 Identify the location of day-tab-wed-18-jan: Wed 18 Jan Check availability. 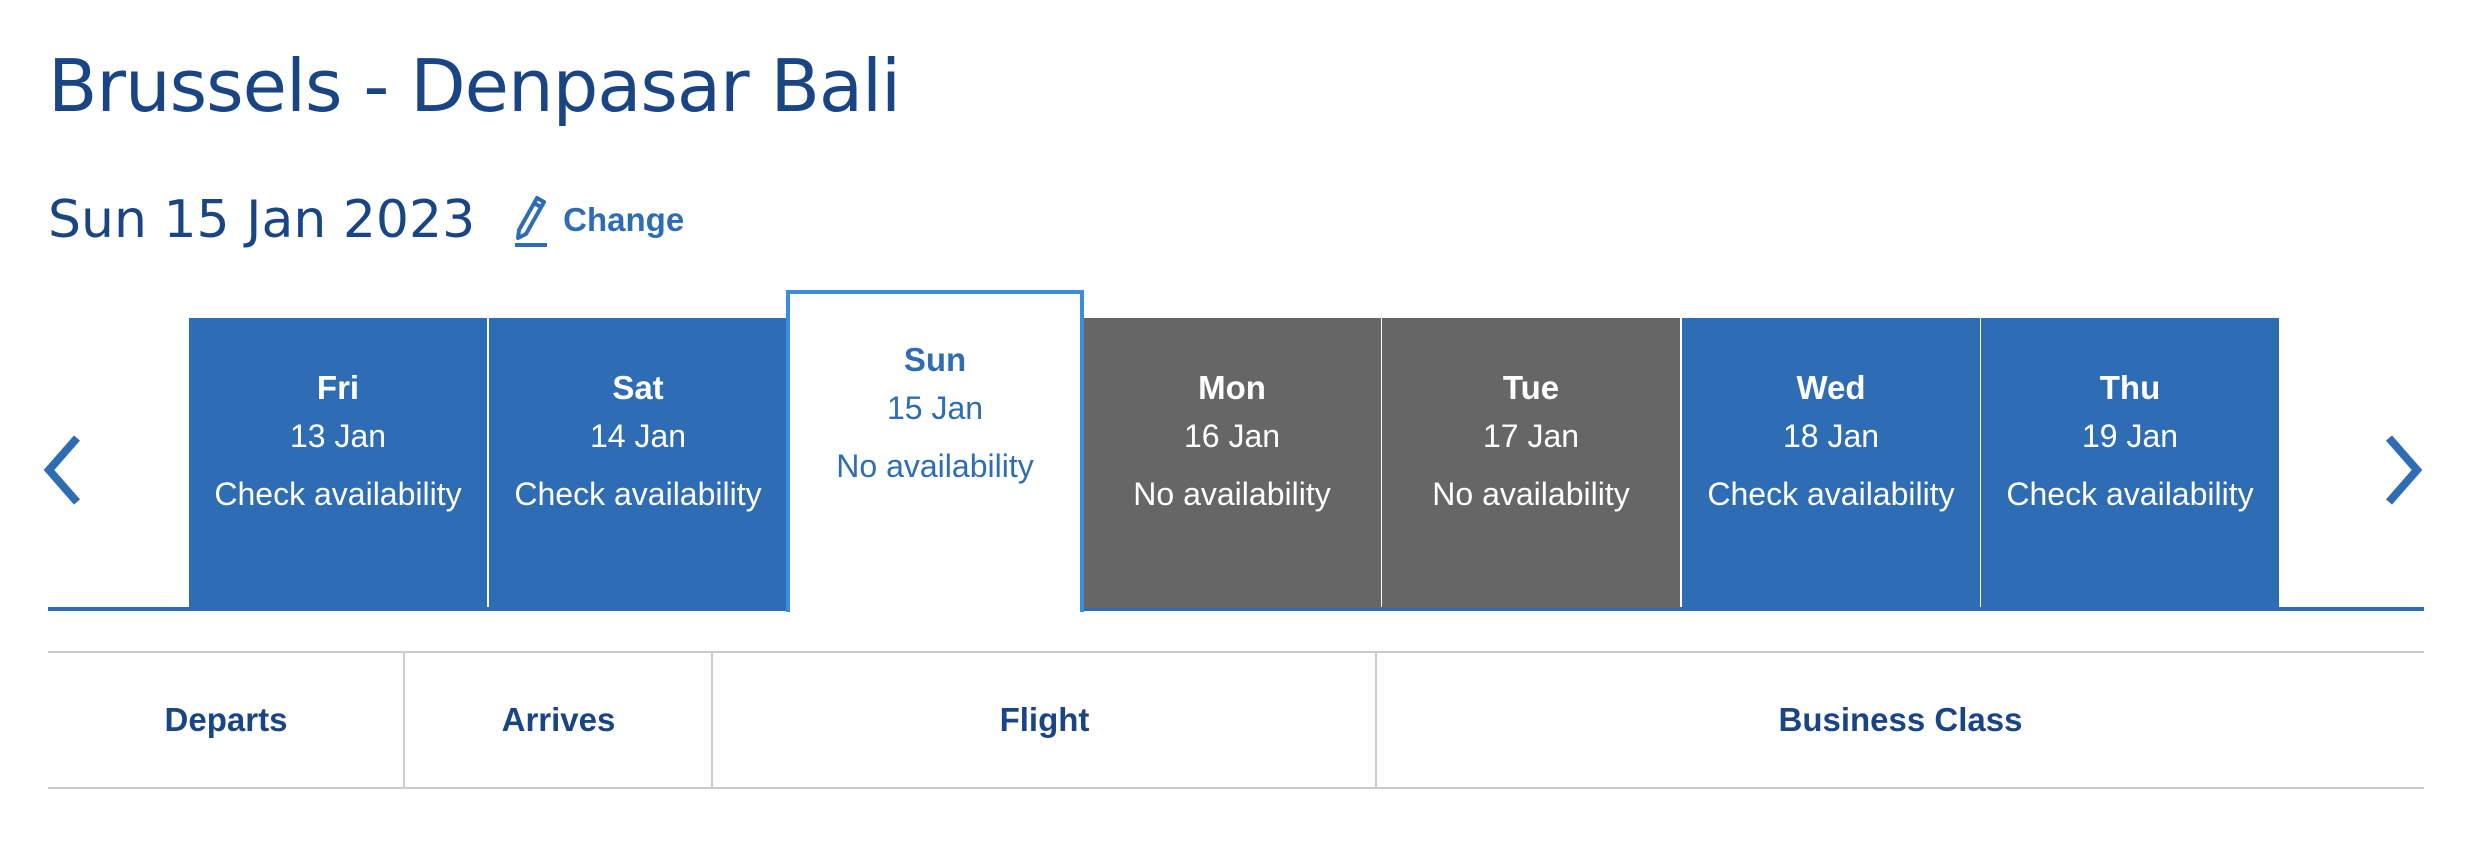
(1831, 463).